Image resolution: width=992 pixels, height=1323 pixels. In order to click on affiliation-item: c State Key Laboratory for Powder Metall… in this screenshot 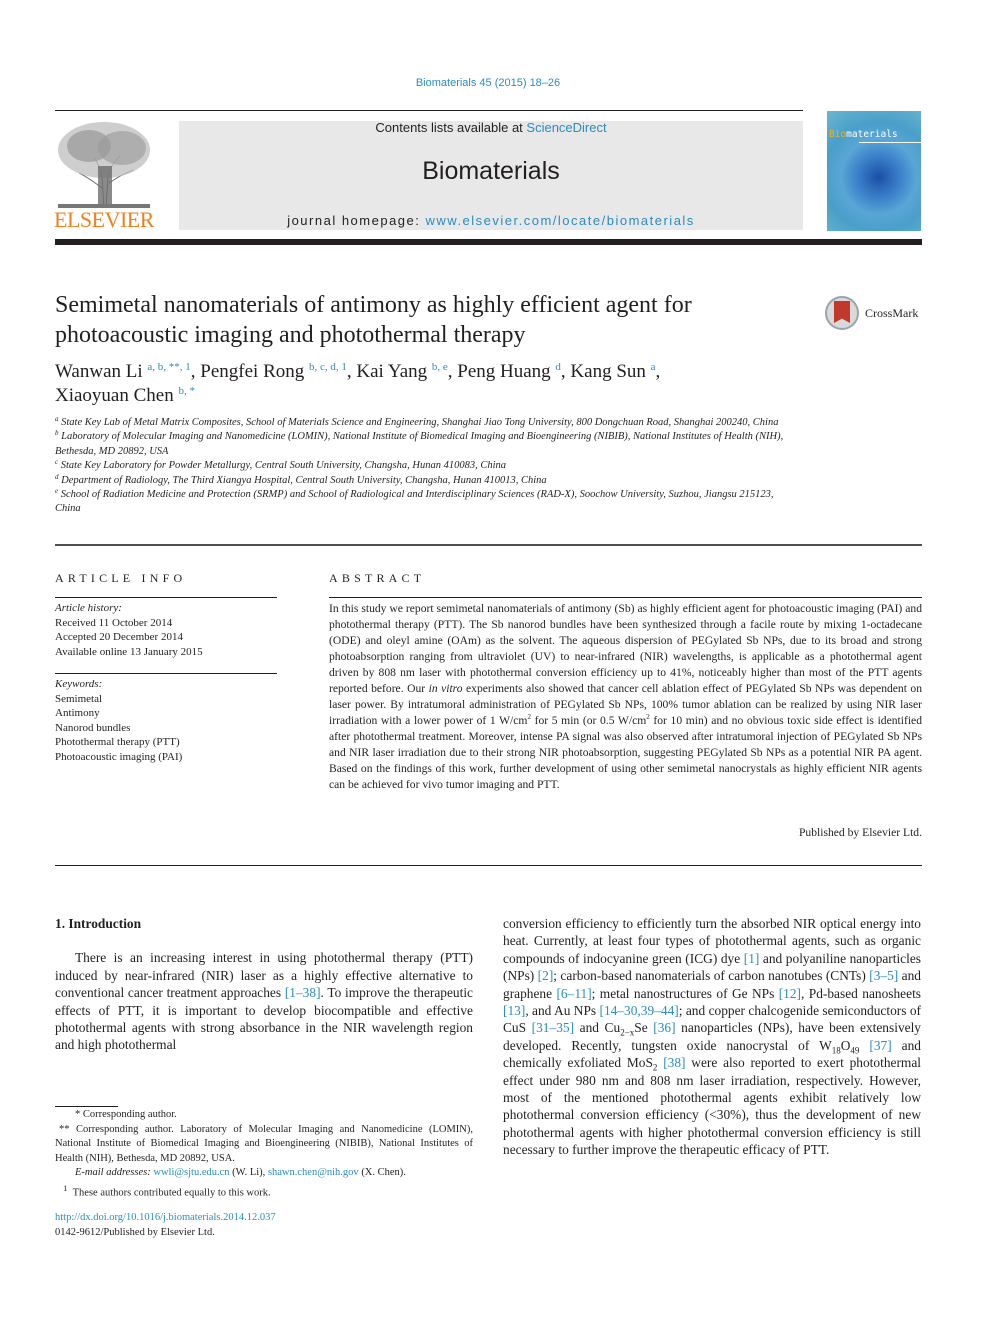, I will do `click(425, 466)`.